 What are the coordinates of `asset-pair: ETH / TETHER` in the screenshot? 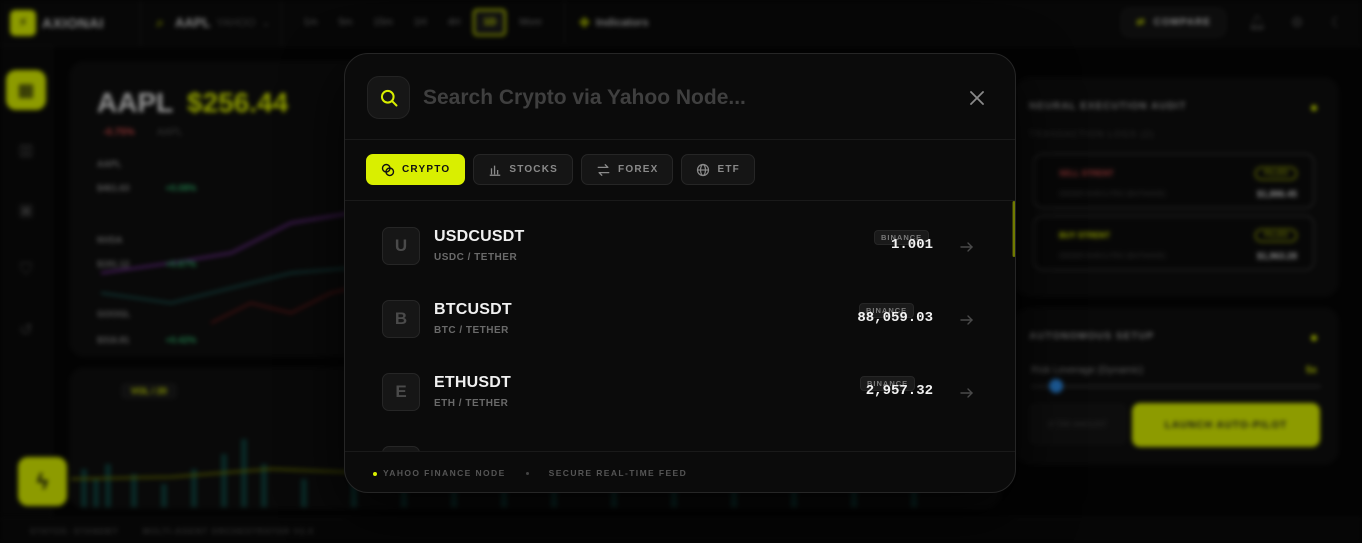 It's located at (471, 403).